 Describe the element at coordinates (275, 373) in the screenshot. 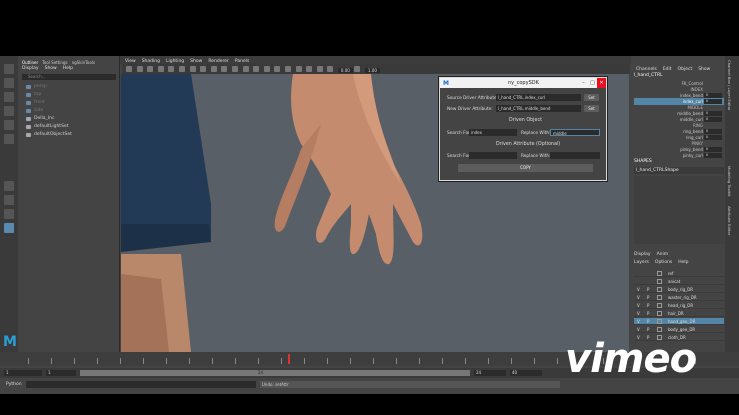

I see `range-bar` at that location.